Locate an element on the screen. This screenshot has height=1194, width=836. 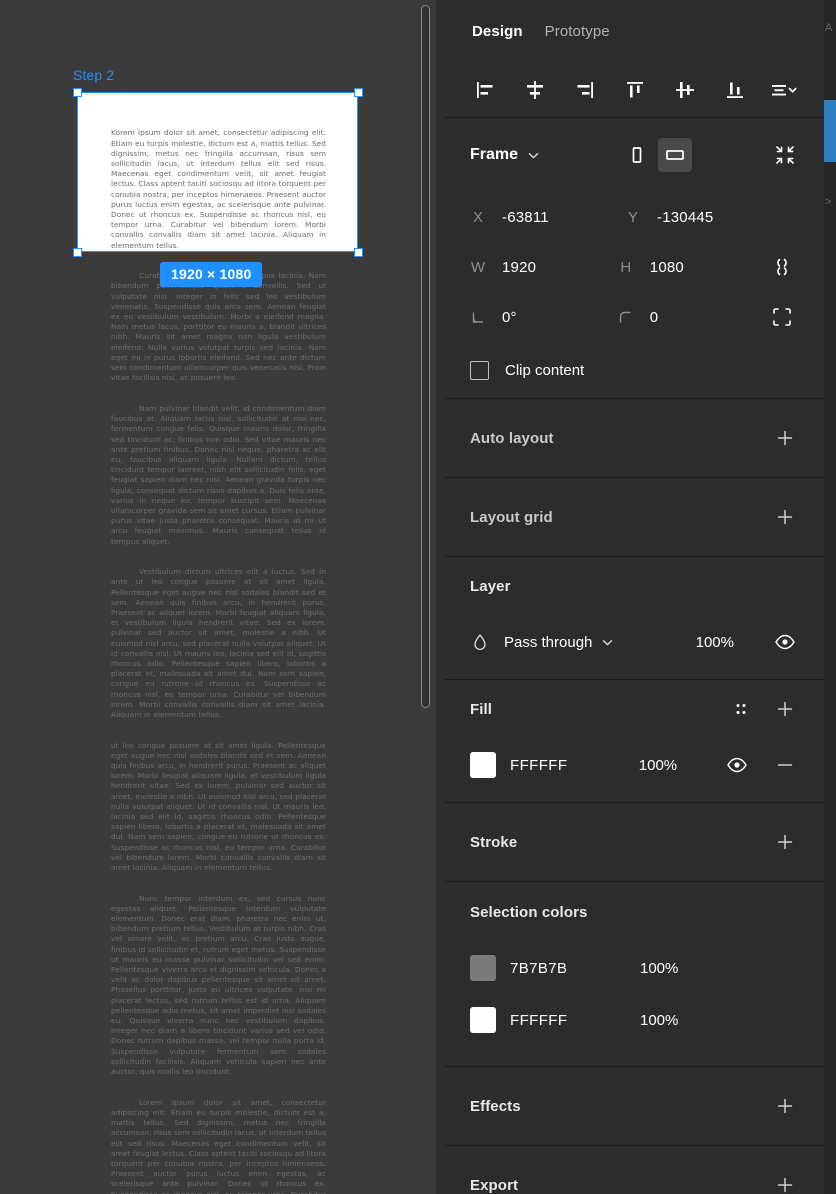
independent-corners-icon is located at coordinates (781, 317).